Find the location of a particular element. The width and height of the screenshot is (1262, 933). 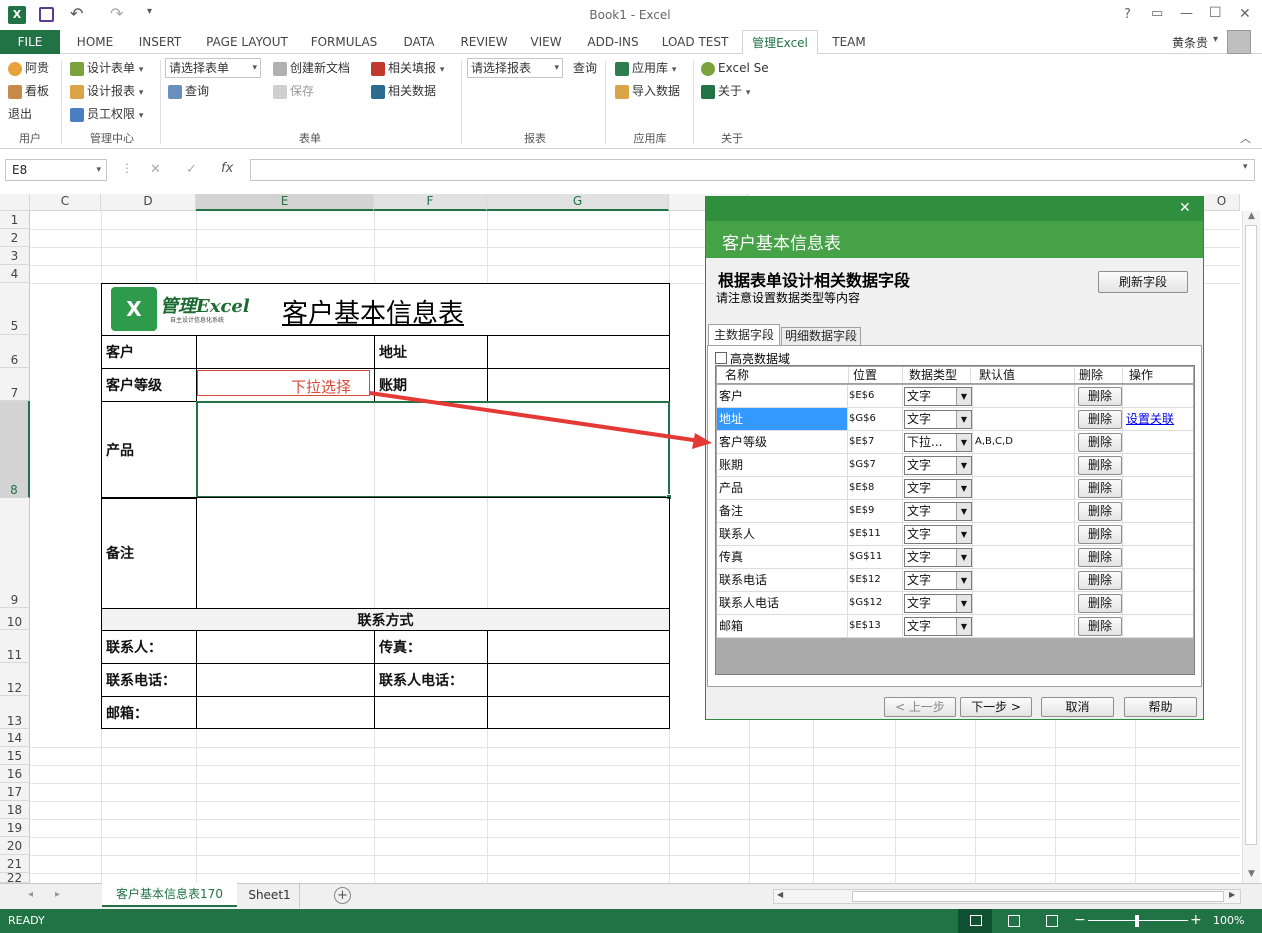

table-row: 产品 $E$8 文字 ▼ 删除 is located at coordinates (955, 488).